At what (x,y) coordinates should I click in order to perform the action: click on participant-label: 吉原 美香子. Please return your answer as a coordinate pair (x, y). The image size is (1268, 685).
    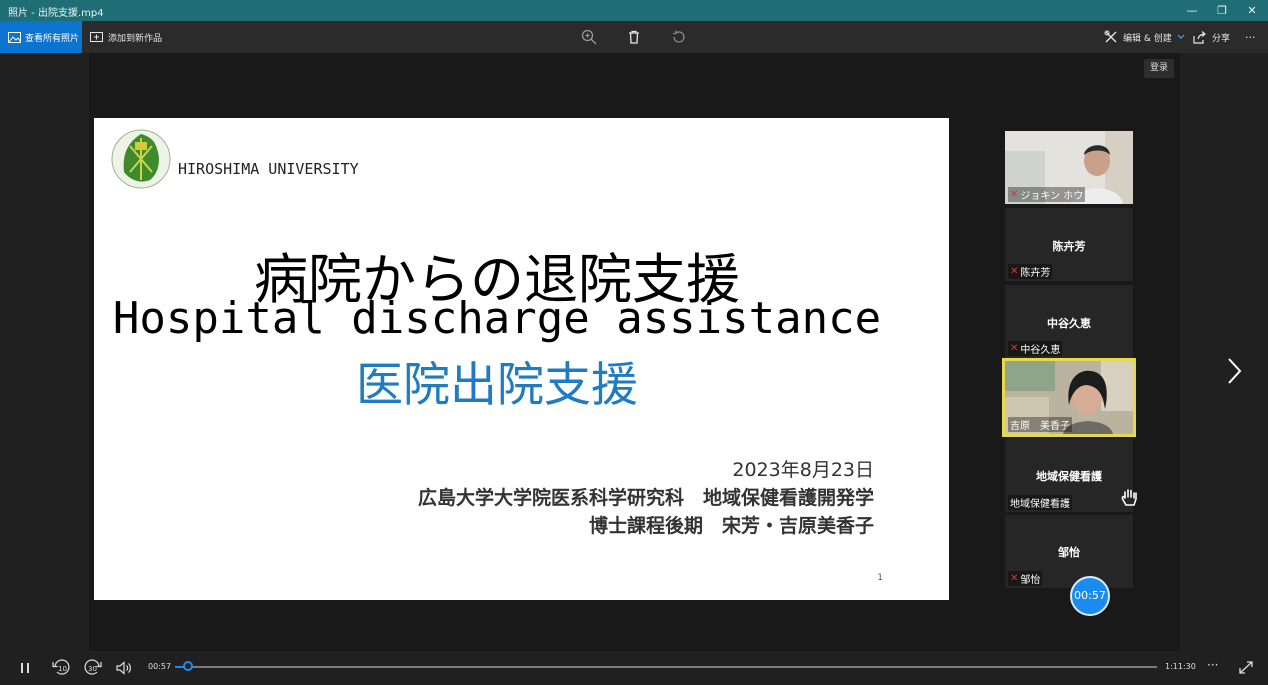
    Looking at the image, I should click on (1040, 426).